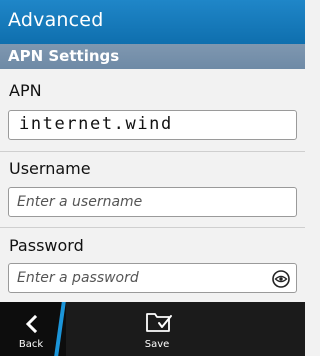 The width and height of the screenshot is (320, 356). Describe the element at coordinates (157, 344) in the screenshot. I see `save-label: Save` at that location.